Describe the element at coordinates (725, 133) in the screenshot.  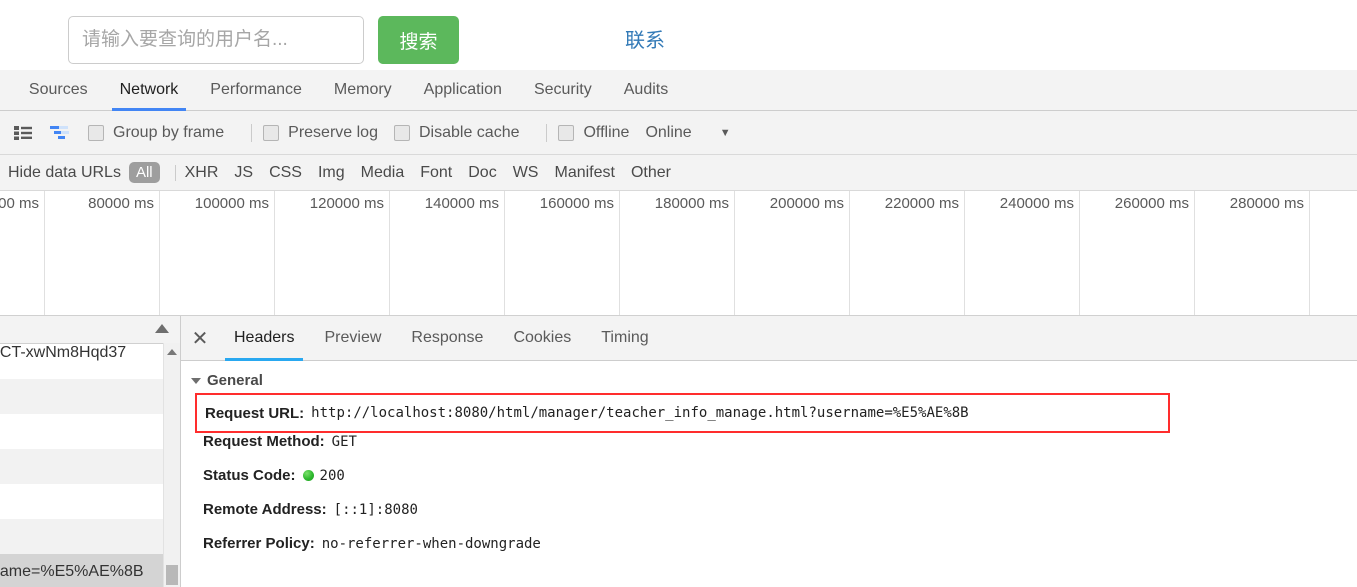
I see `chevron-down-icon: ▼` at that location.